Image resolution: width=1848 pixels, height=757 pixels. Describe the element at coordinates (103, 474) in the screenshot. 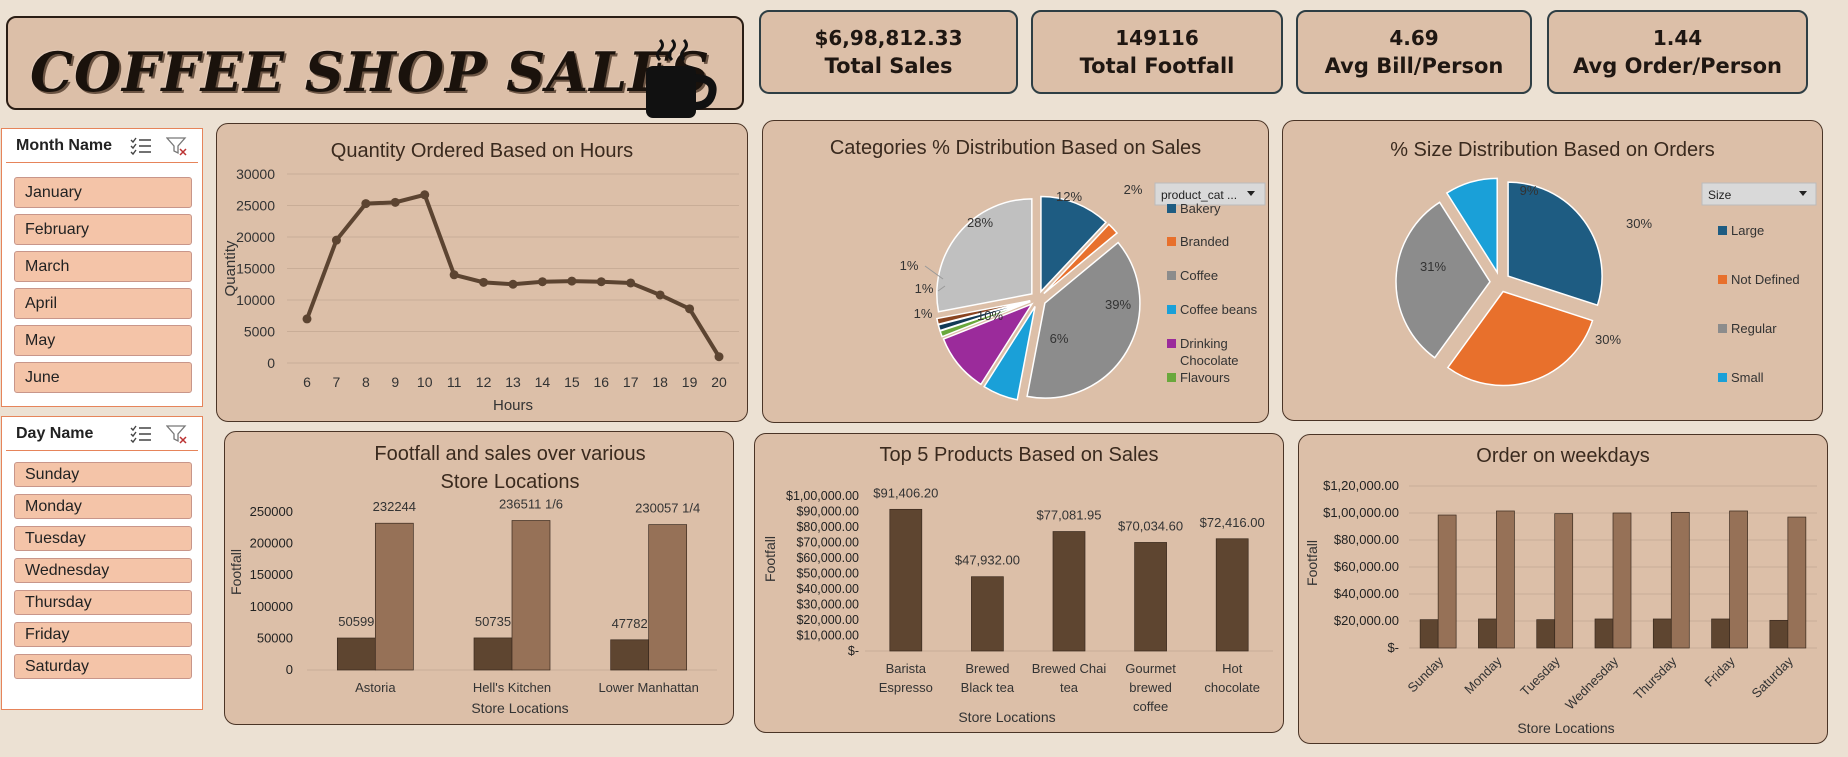

I see `slicer-item: Sunday` at that location.